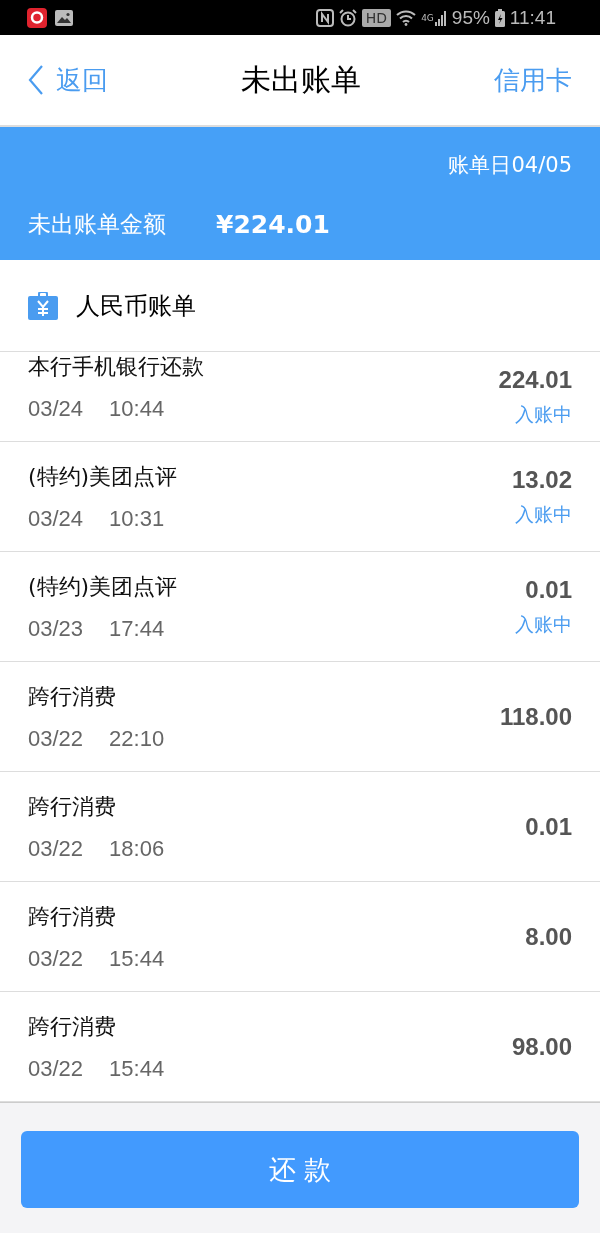  I want to click on transaction-time: 22:10, so click(137, 738).